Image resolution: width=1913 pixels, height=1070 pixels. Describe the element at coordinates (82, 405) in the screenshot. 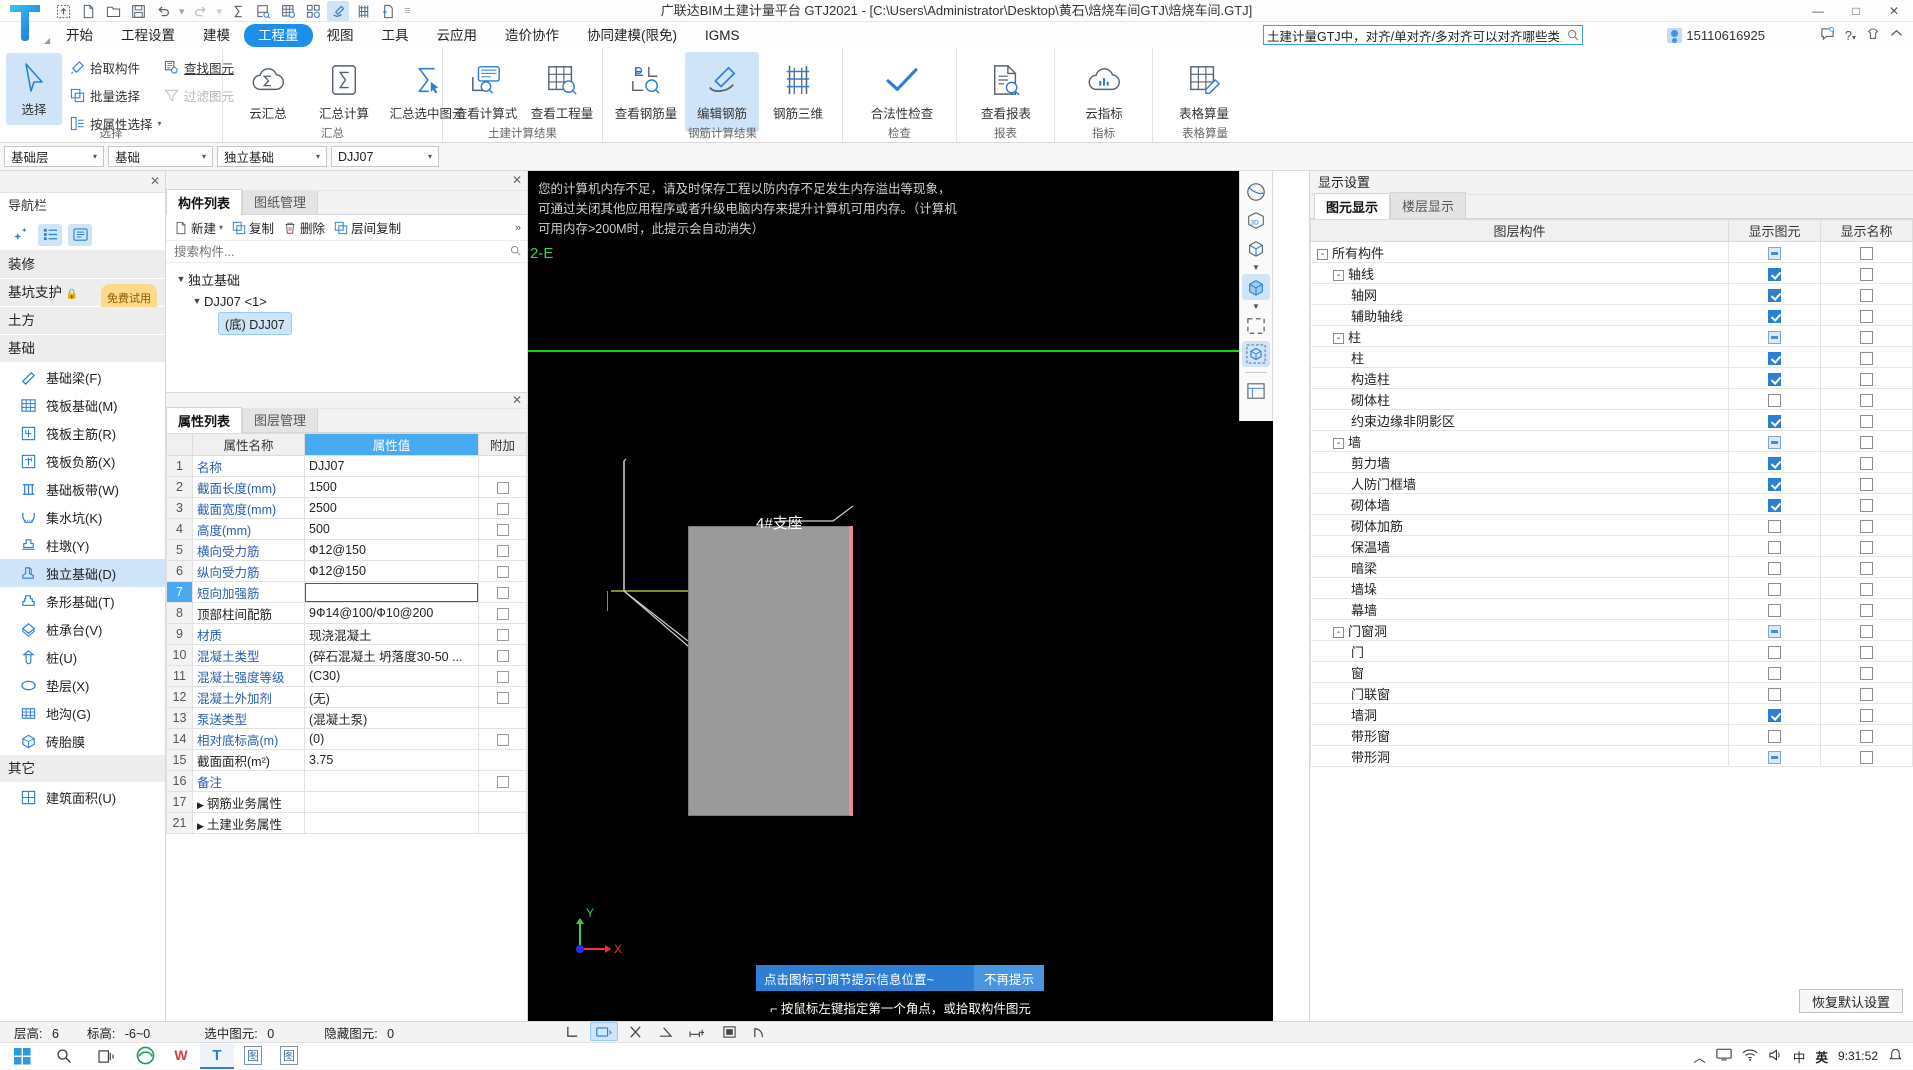

I see `nav-item-raft-foundation: 筏板基础(M)` at that location.